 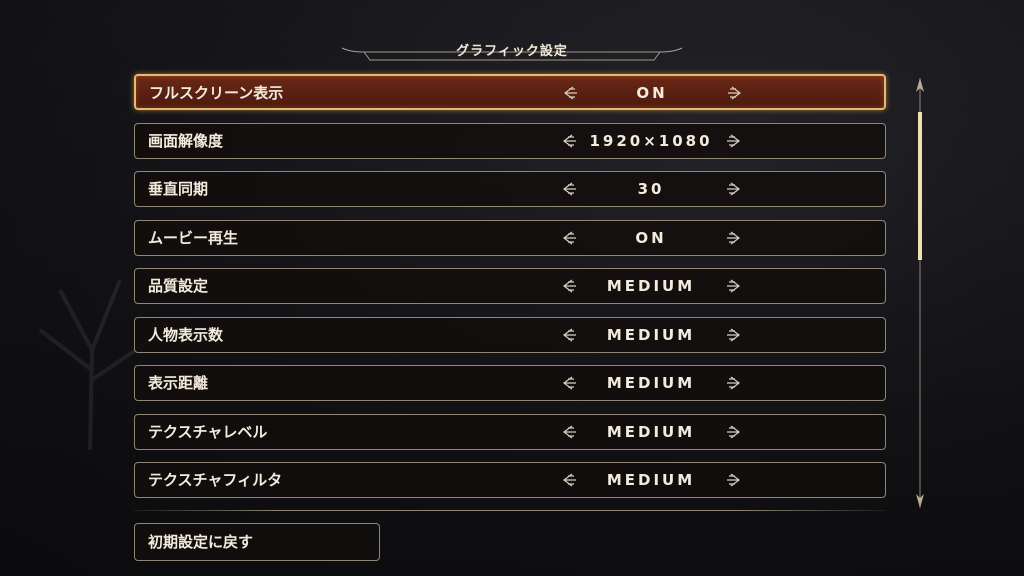 I want to click on setting-row-quality: 品質設定 MEDIUM, so click(x=510, y=286).